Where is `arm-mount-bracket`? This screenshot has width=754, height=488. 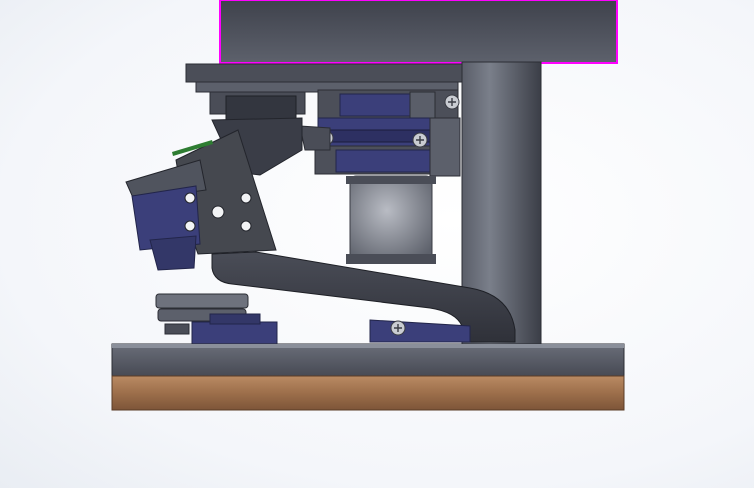
arm-mount-bracket is located at coordinates (420, 331).